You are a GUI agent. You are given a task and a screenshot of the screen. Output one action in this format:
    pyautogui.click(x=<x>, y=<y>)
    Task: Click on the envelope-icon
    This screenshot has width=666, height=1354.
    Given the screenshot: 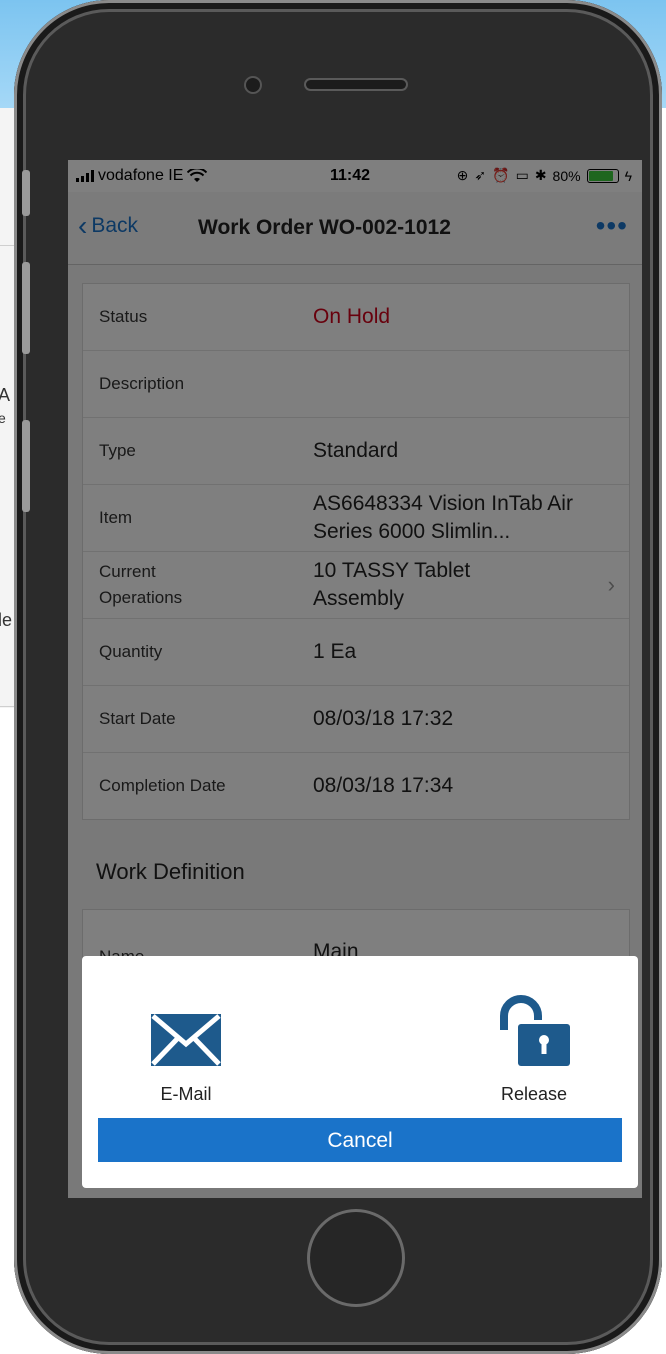 What is the action you would take?
    pyautogui.click(x=186, y=1040)
    